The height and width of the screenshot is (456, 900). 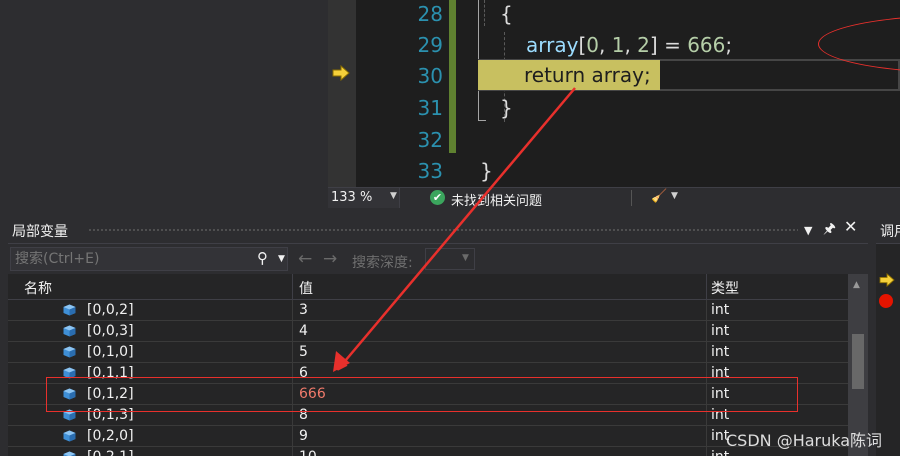 I want to click on variable-name: [0,0,2], so click(x=110, y=310).